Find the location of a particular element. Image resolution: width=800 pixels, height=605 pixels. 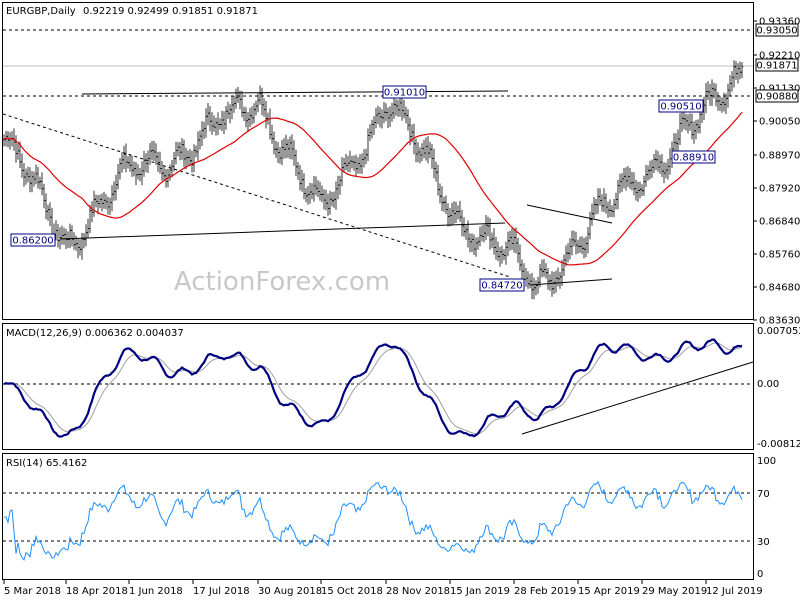

annotation-88910: 0.88910 is located at coordinates (693, 157).